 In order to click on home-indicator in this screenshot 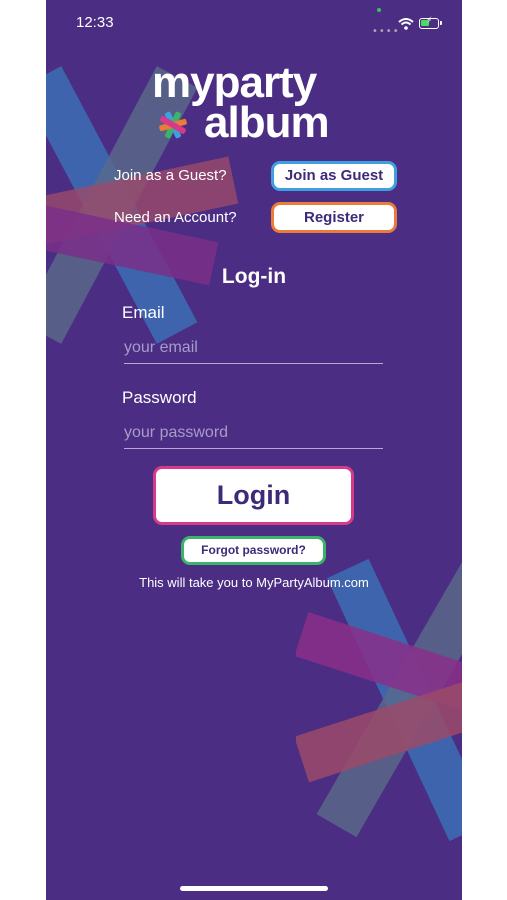, I will do `click(254, 888)`.